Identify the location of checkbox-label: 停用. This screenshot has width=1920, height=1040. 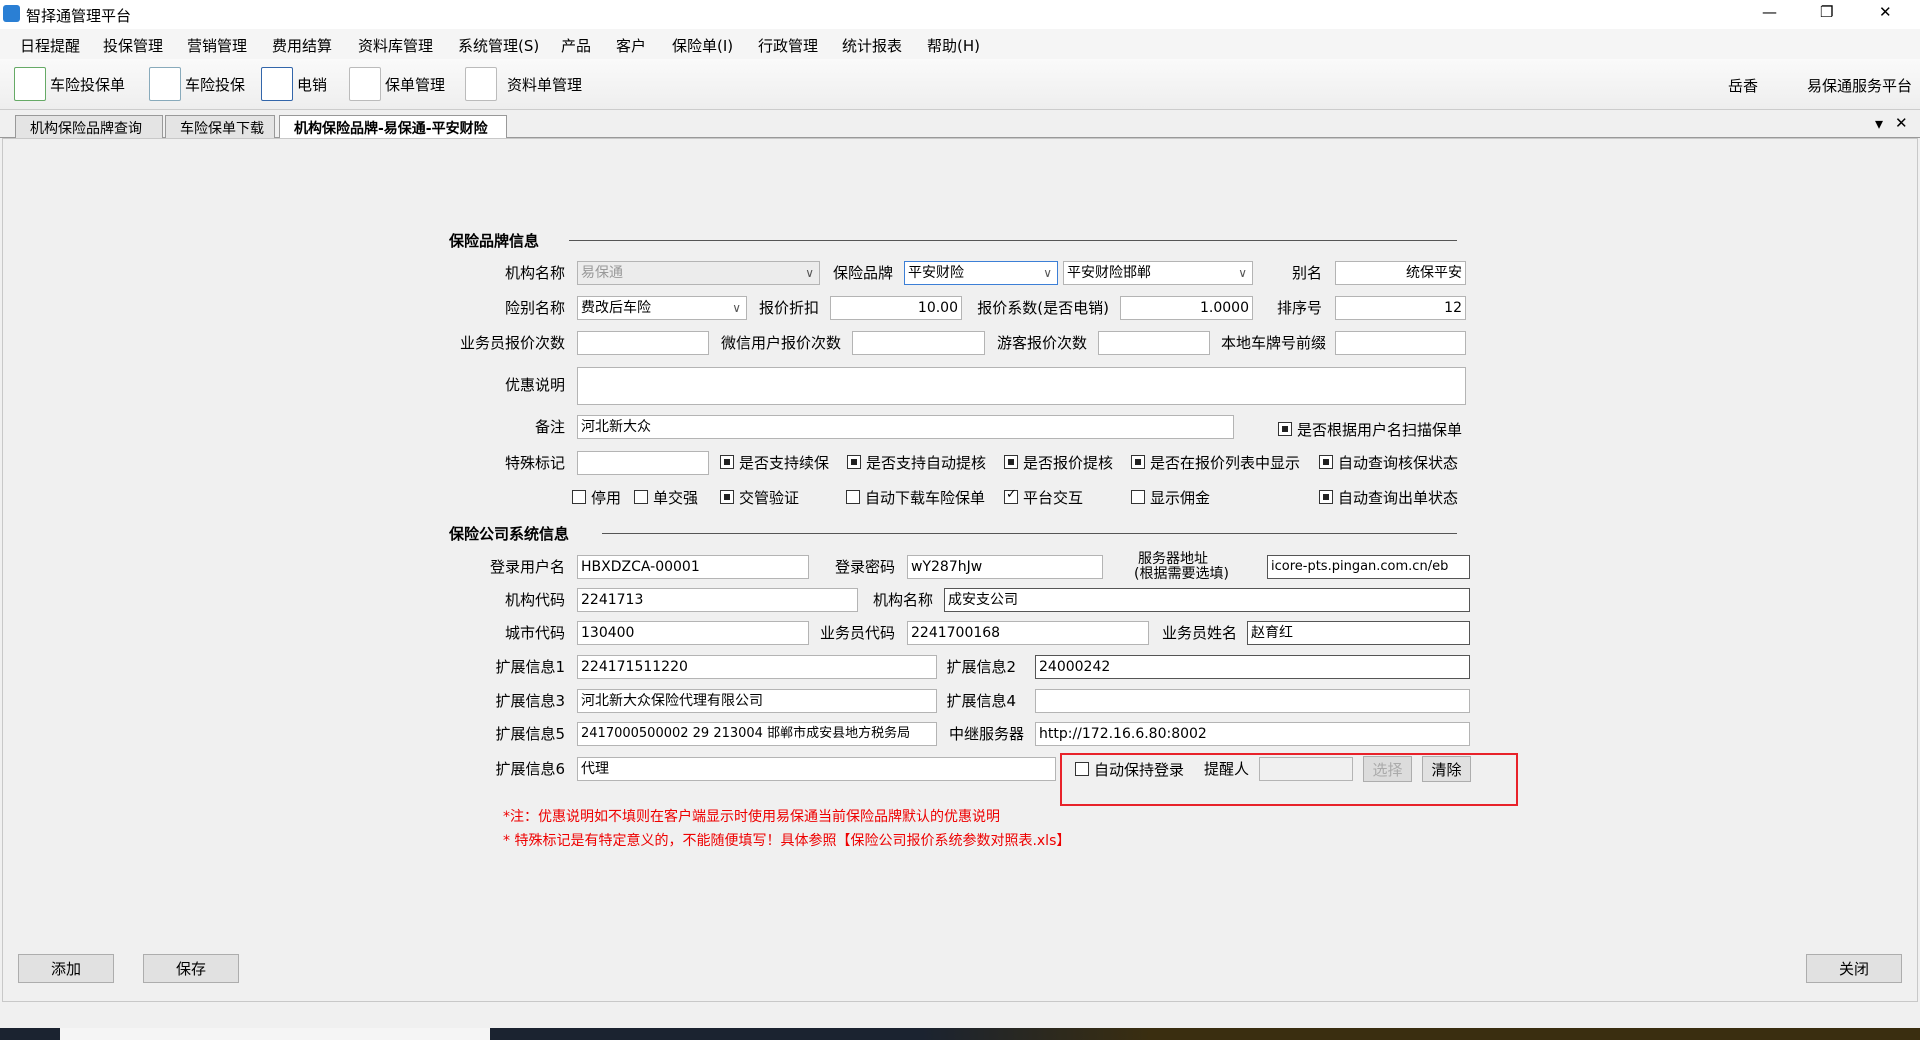
(606, 497).